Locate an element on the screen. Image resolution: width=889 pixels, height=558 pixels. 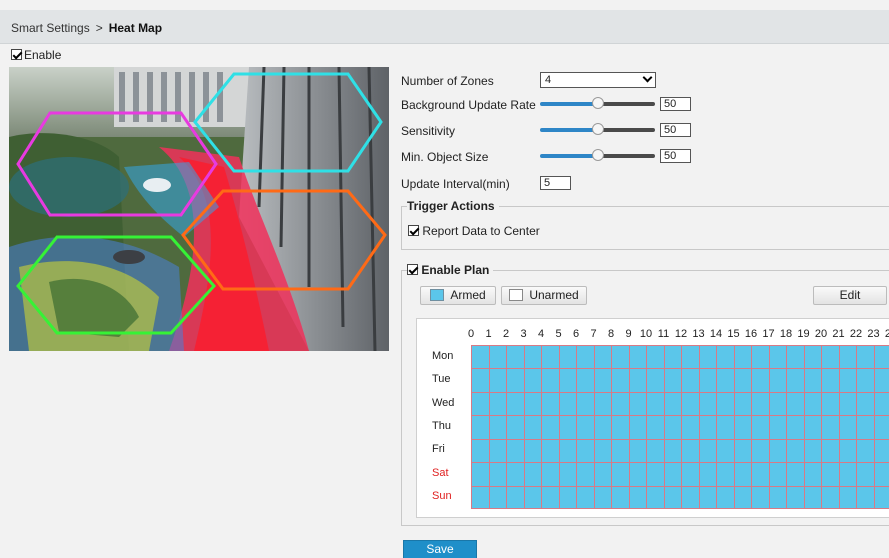
sensitivity-label: Sensitivity is located at coordinates (428, 131).